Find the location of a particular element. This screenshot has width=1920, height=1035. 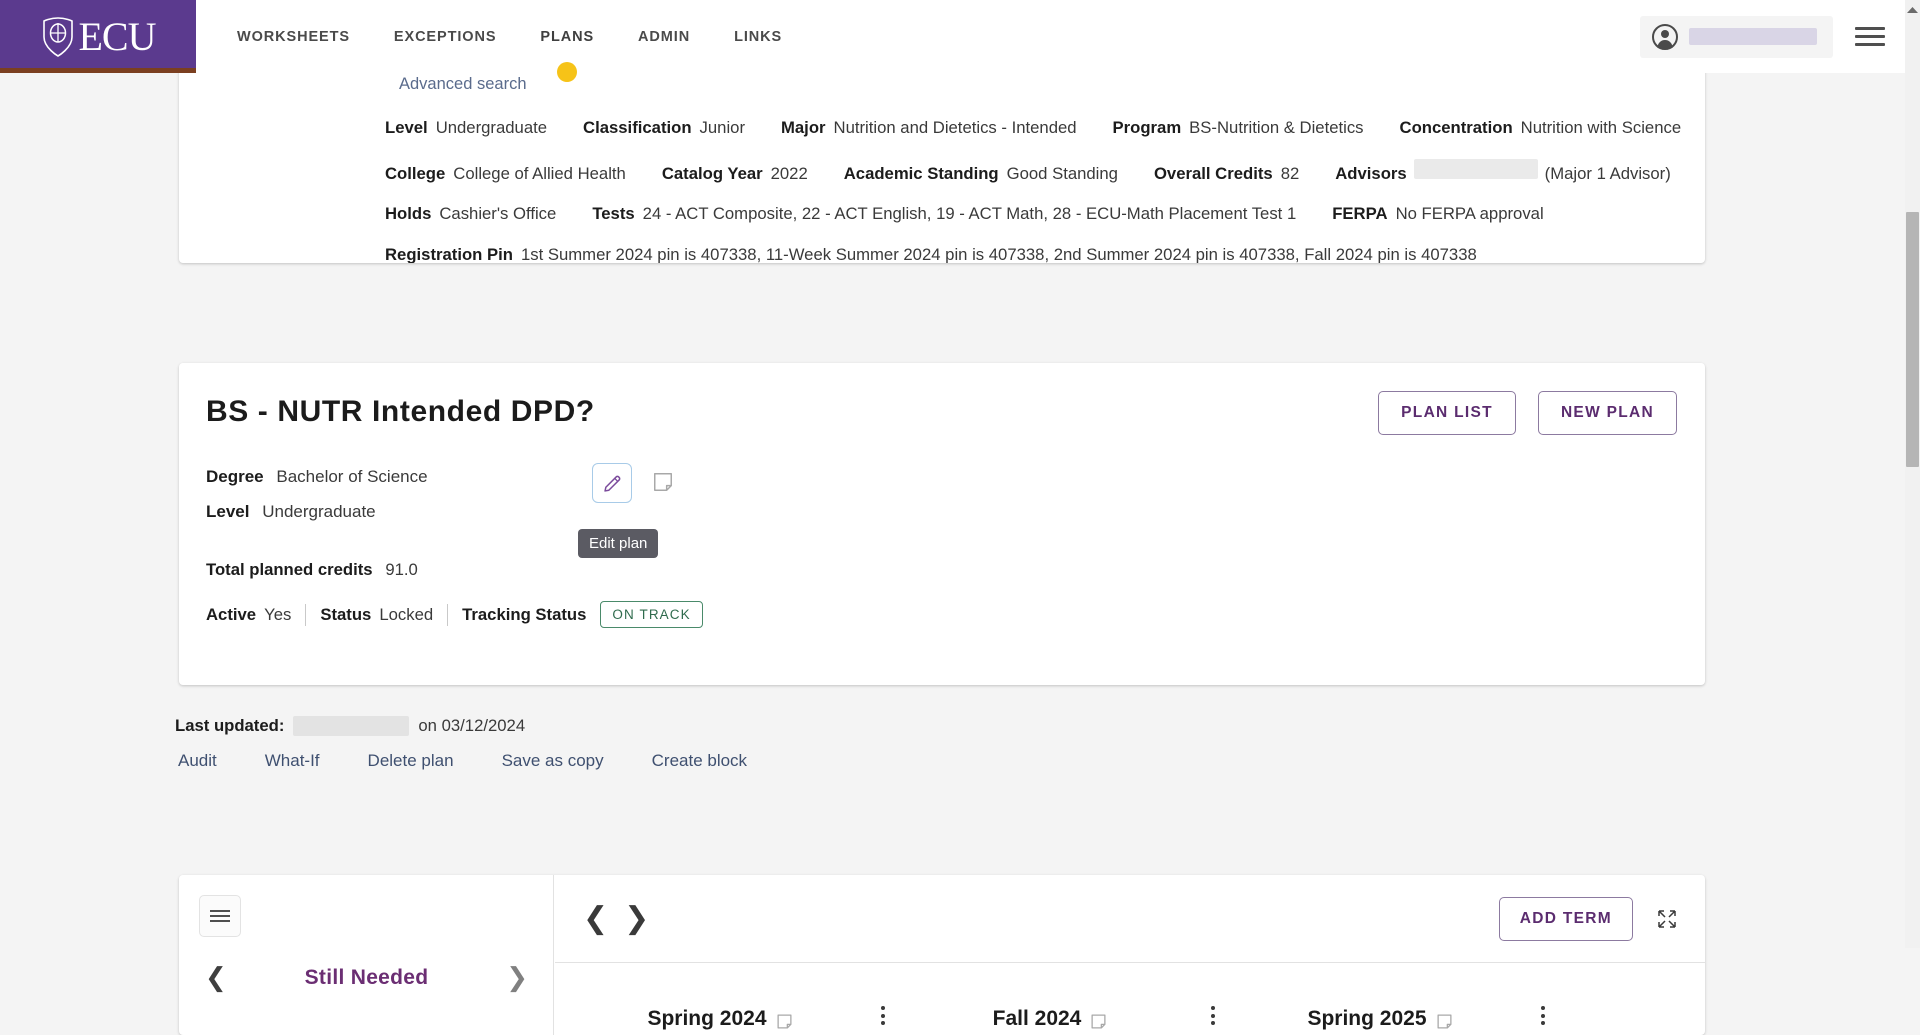

info-holds-label: Holds is located at coordinates (408, 213).